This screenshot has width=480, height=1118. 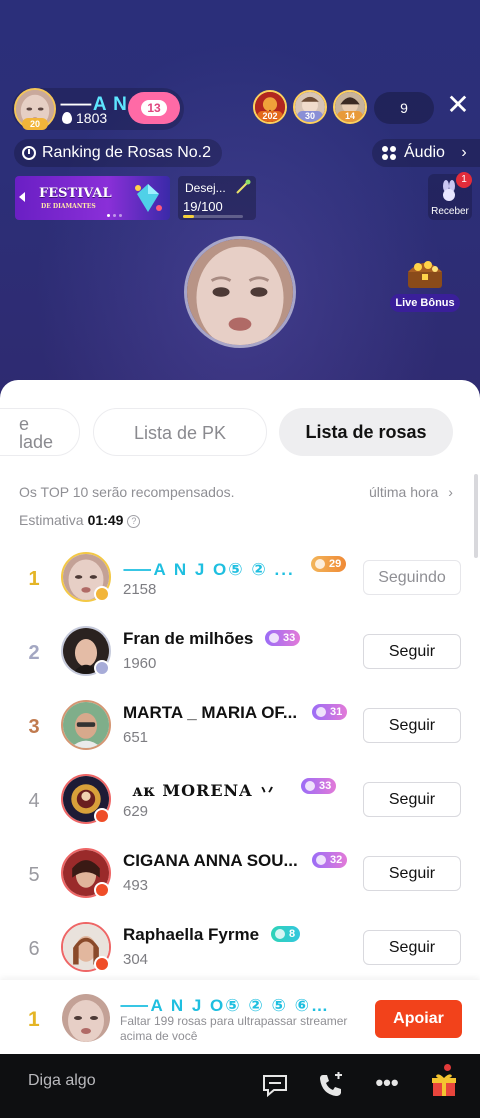 What do you see at coordinates (387, 1085) in the screenshot?
I see `more-icon: •••` at bounding box center [387, 1085].